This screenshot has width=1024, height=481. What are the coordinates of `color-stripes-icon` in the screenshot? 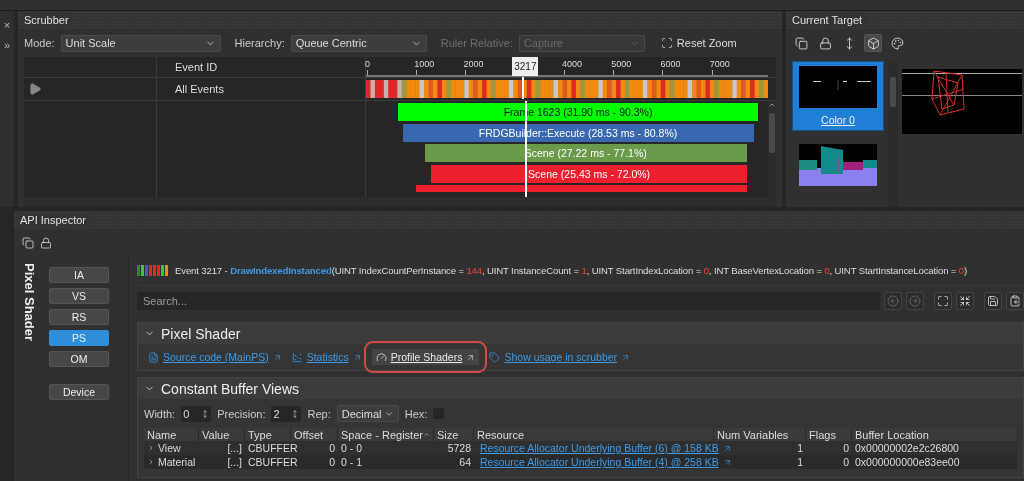 It's located at (153, 270).